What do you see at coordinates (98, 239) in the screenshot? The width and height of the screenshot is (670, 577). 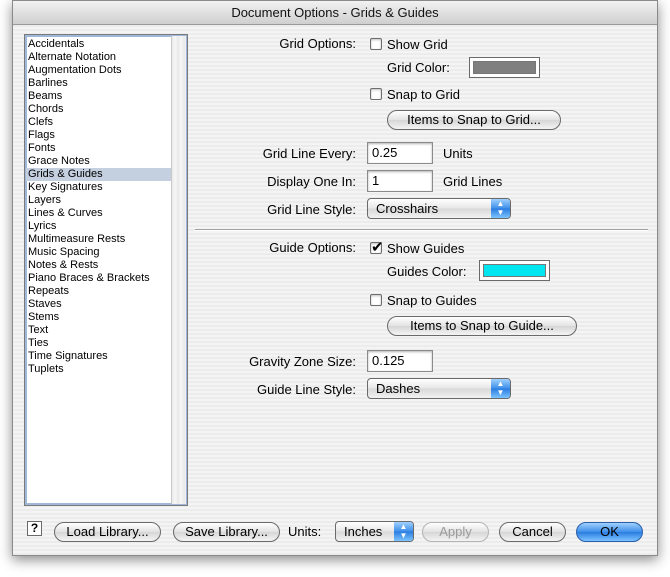 I see `category-list-item: Multimeasure Rests` at bounding box center [98, 239].